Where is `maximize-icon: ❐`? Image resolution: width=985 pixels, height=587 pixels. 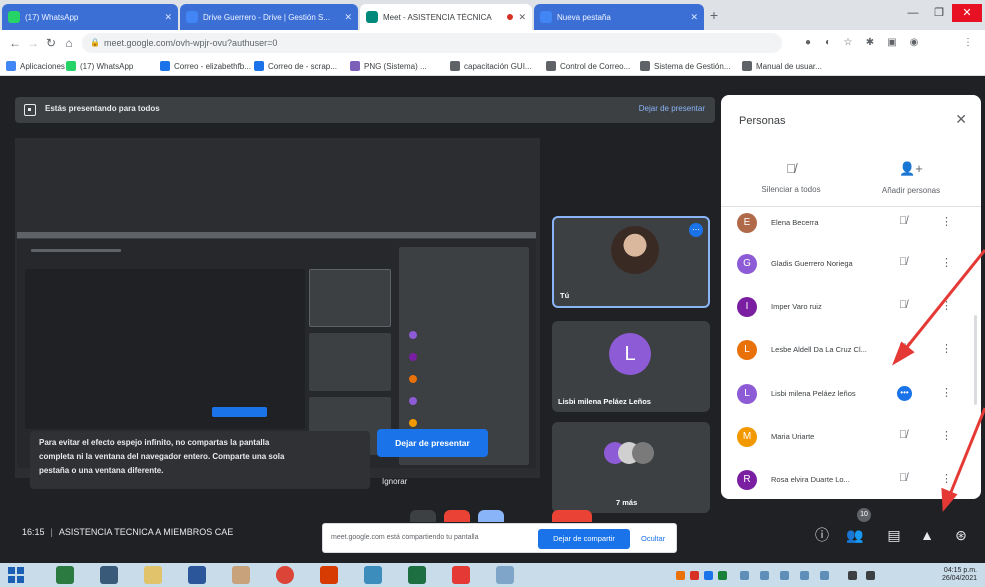 maximize-icon: ❐ is located at coordinates (939, 13).